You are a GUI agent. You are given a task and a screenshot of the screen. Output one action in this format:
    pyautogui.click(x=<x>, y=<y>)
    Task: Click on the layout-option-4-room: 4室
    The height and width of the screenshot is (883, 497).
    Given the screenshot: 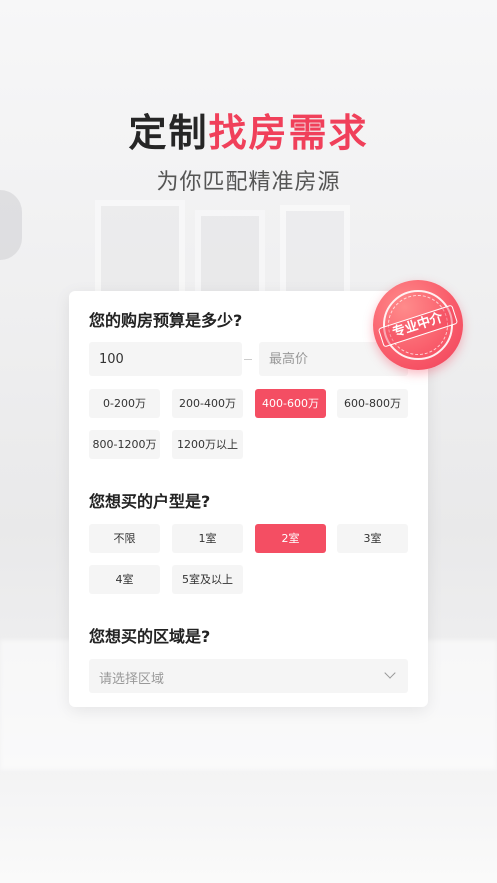 What is the action you would take?
    pyautogui.click(x=124, y=579)
    